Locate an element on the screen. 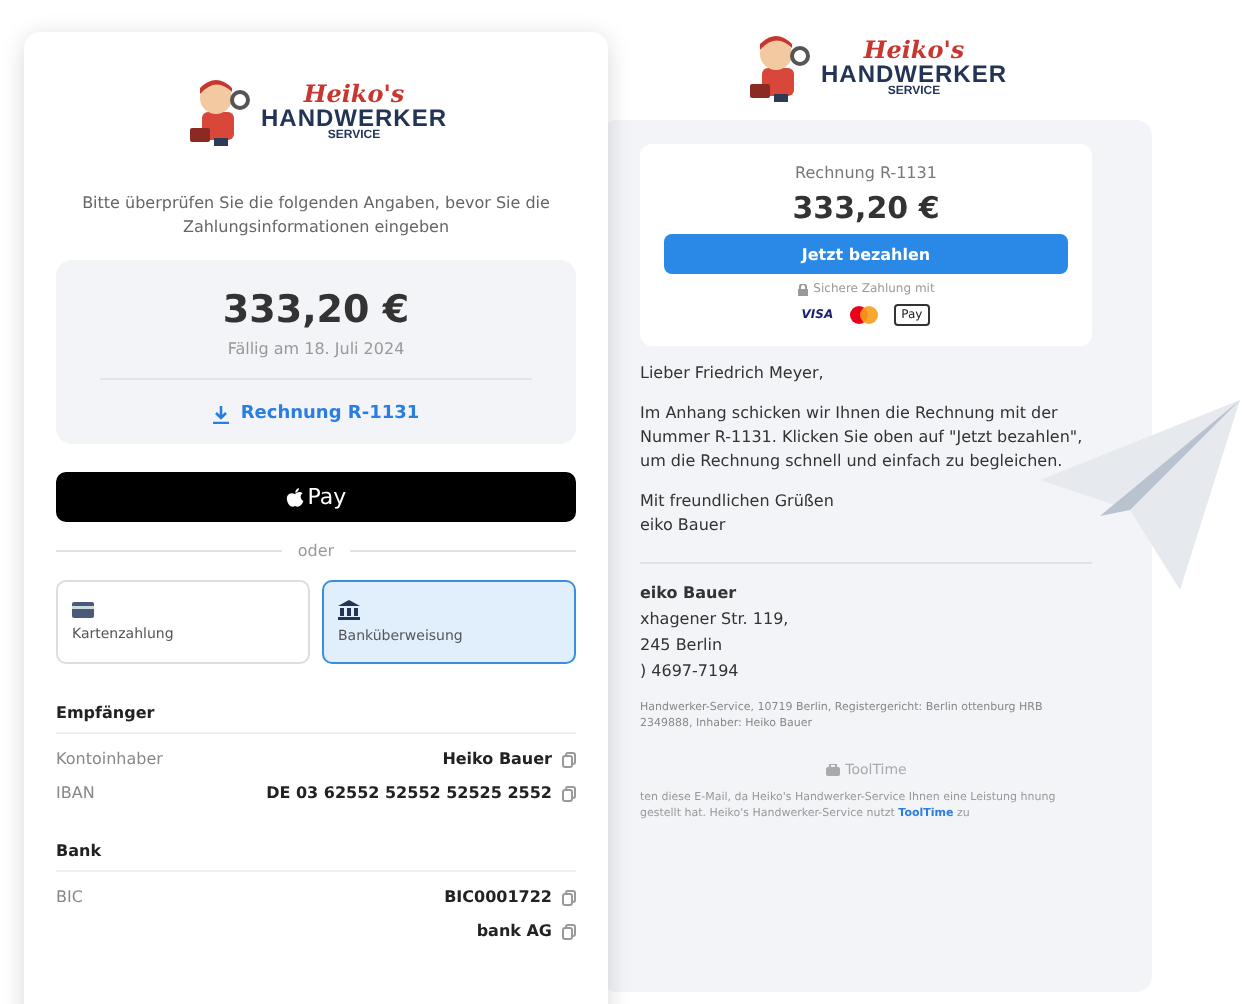 This screenshot has height=1004, width=1250. intro-text: Bitte überprüfen Sie die folgenden Angaben, bevor Sie die Zahlungsinformationen eingeben is located at coordinates (316, 216).